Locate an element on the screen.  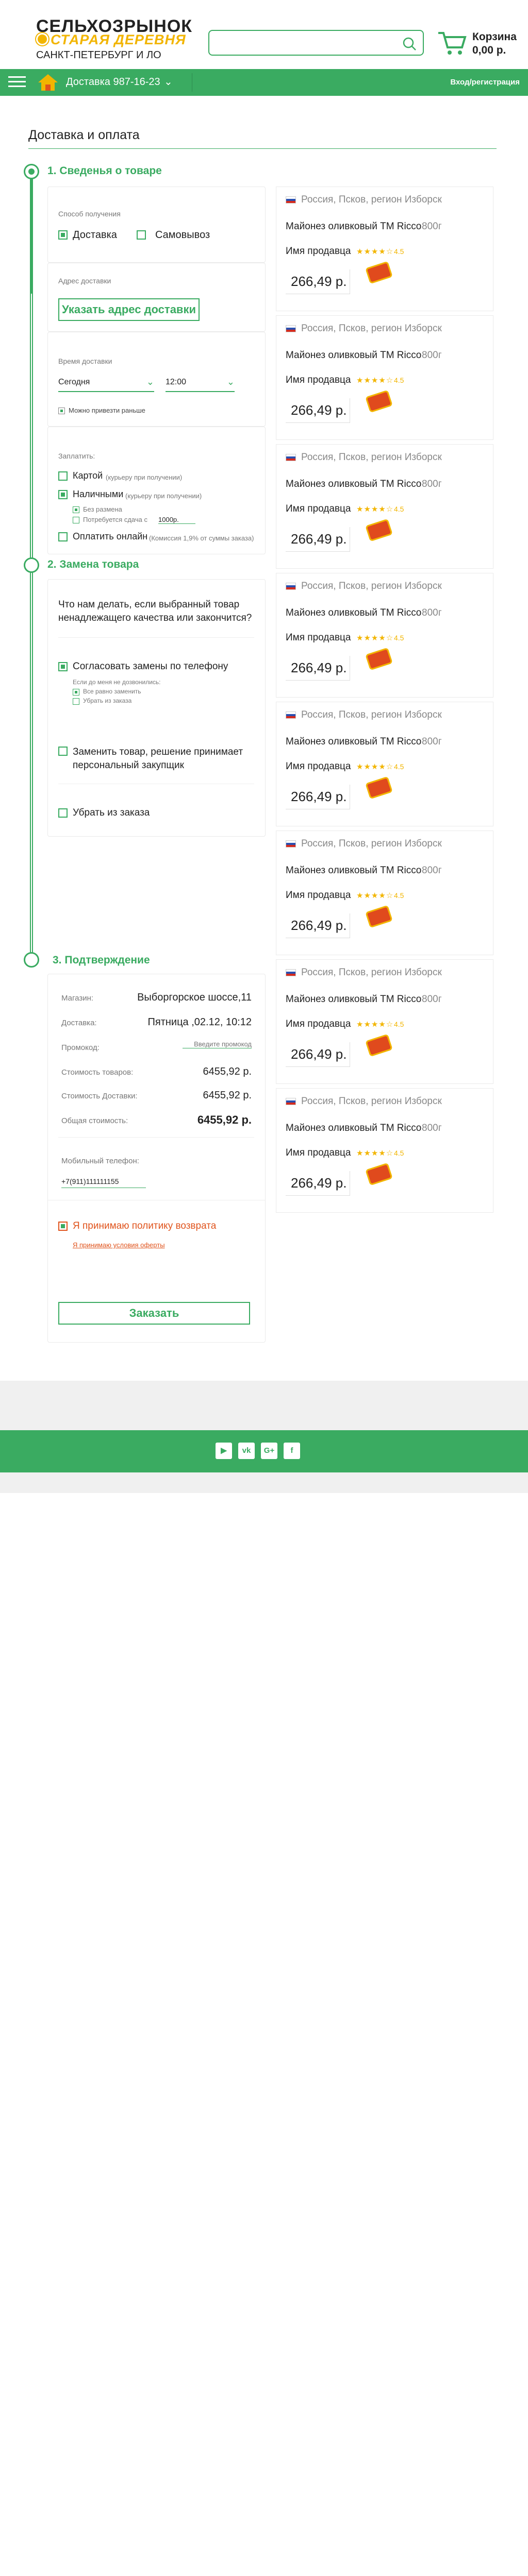
phone-input: +7(911)111111155 is located at coordinates (103, 1182).